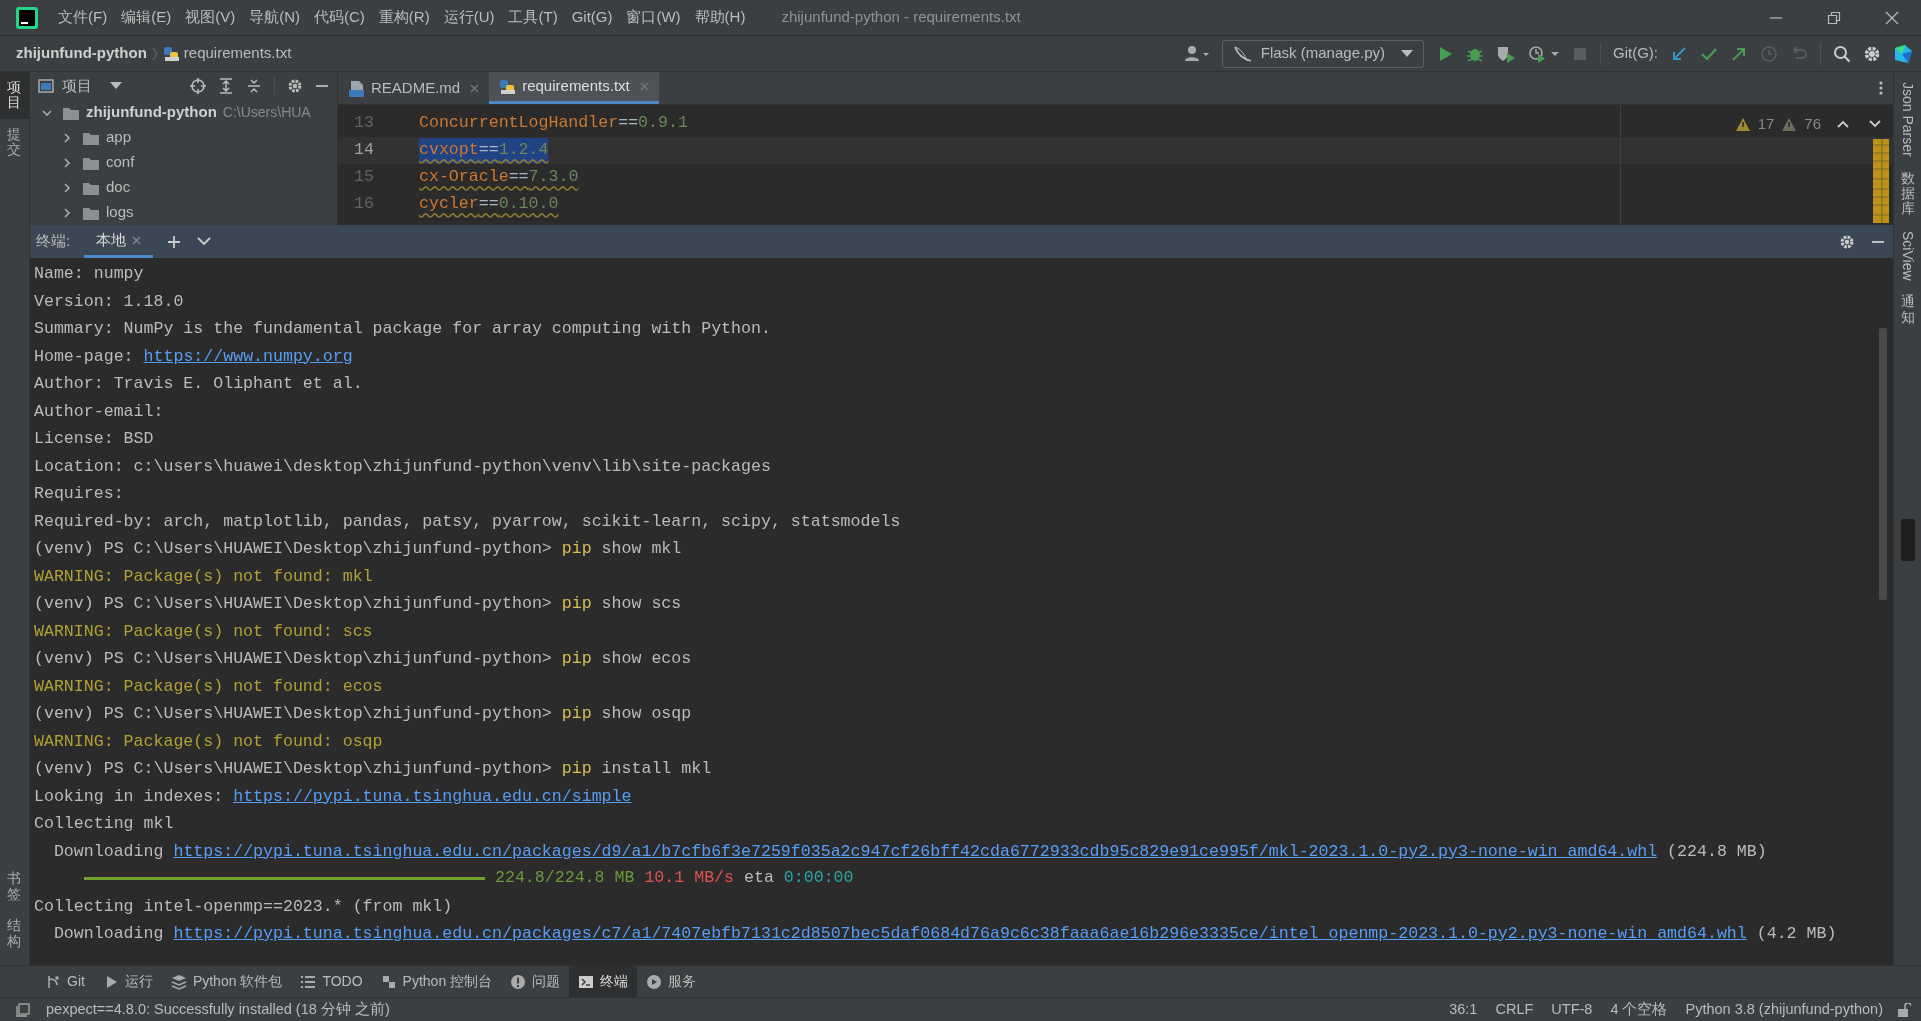  What do you see at coordinates (1812, 124) in the screenshot?
I see `weak-warning-count: 76` at bounding box center [1812, 124].